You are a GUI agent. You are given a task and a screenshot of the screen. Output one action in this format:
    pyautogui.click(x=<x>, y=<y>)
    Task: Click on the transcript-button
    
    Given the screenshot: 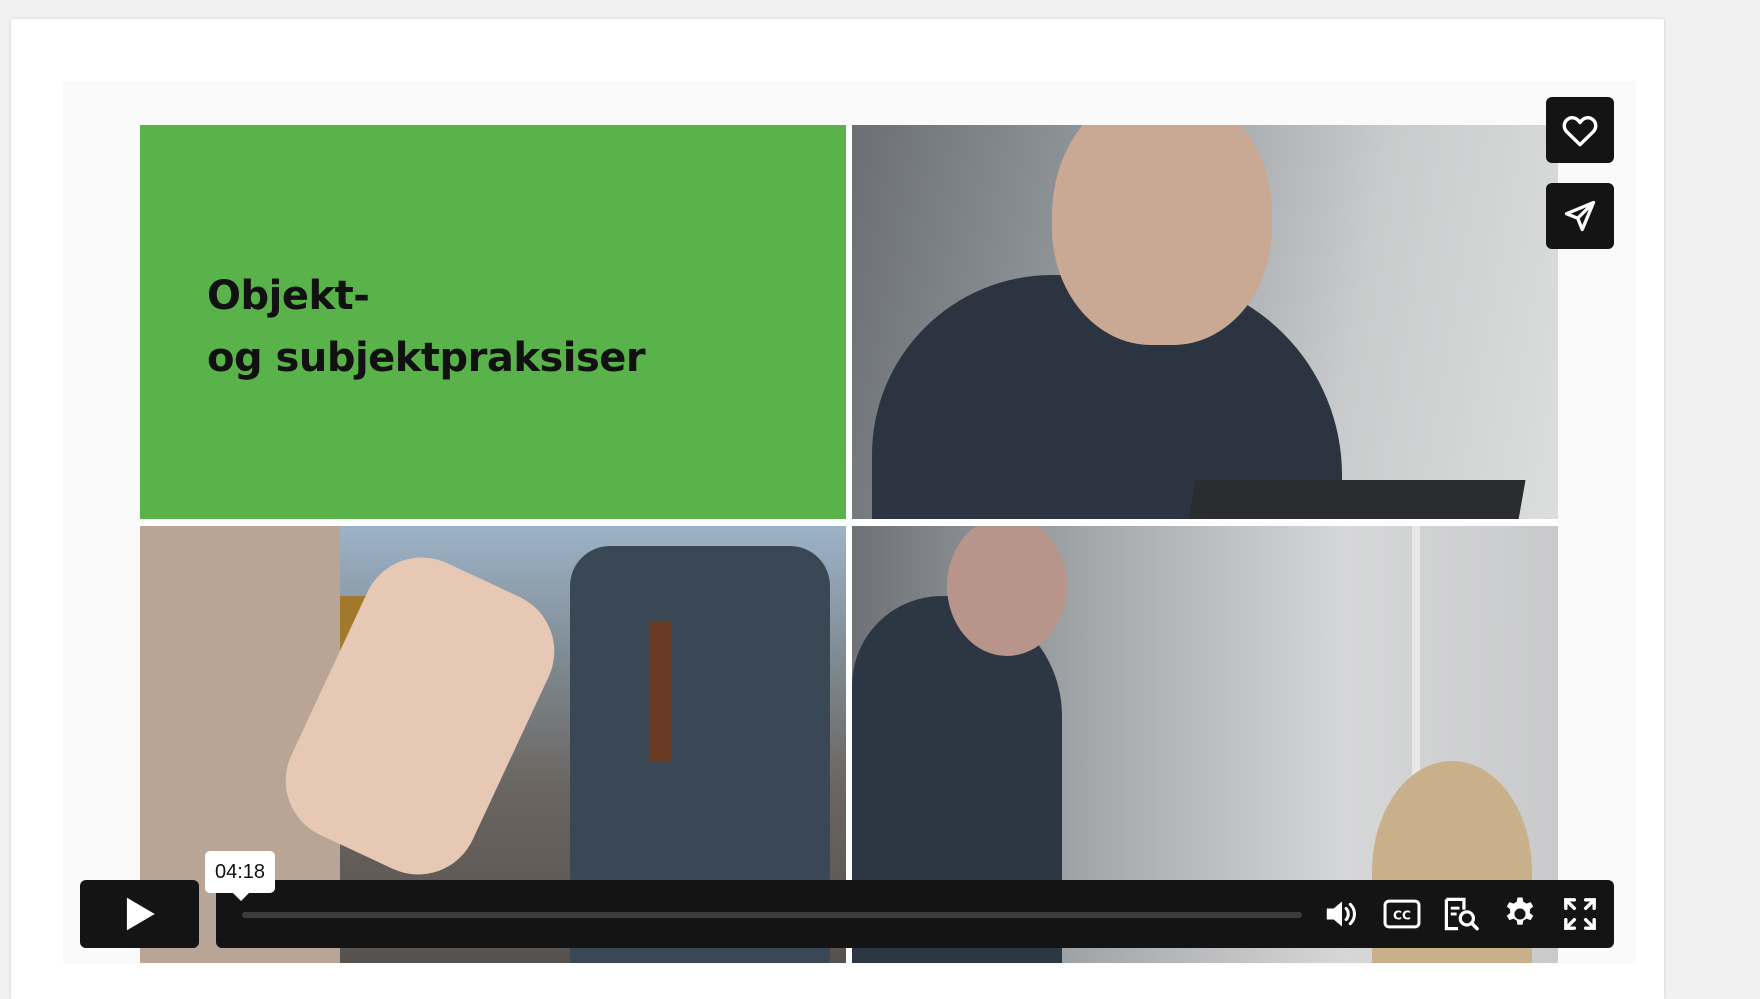 What is the action you would take?
    pyautogui.click(x=1461, y=914)
    